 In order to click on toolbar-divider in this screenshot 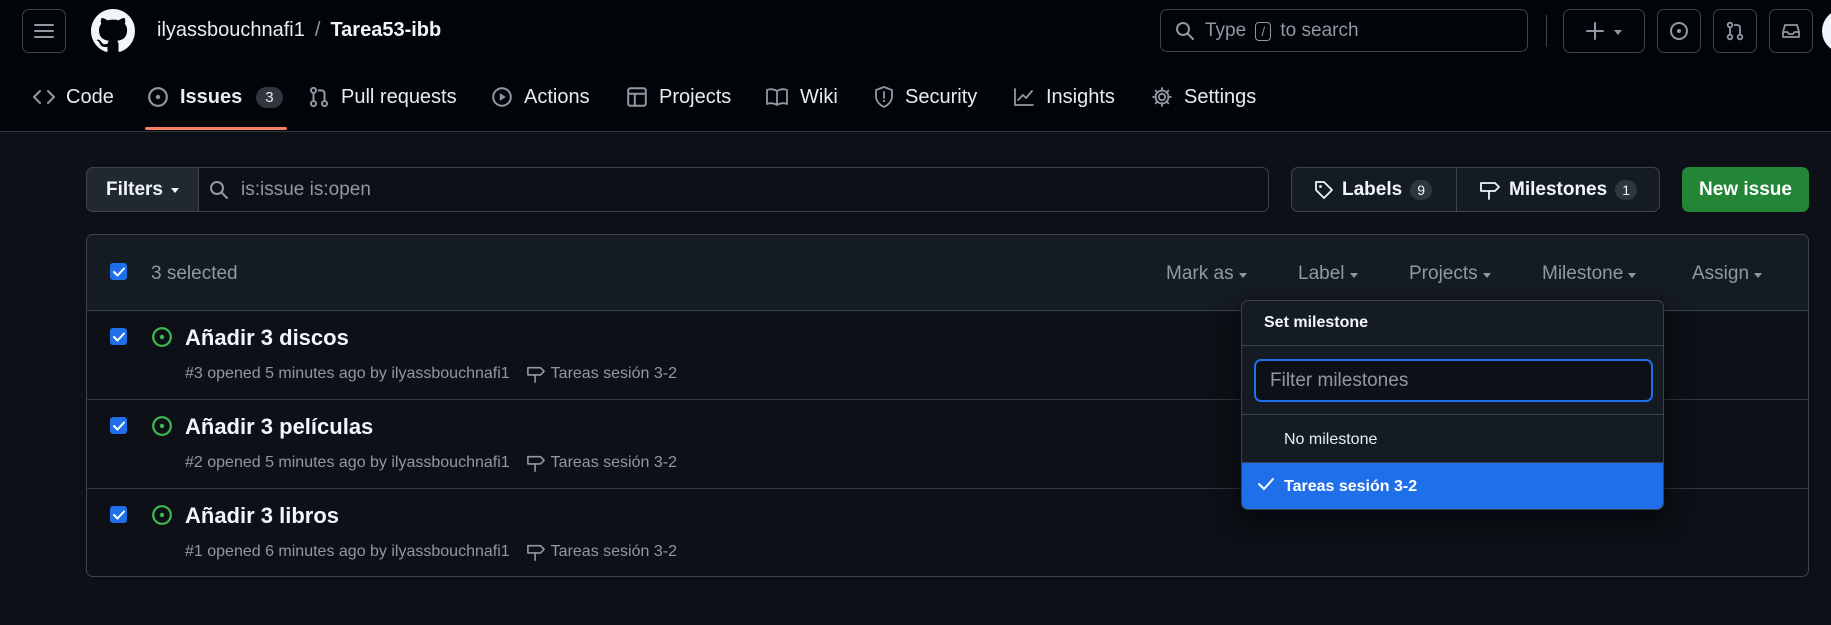, I will do `click(1546, 31)`.